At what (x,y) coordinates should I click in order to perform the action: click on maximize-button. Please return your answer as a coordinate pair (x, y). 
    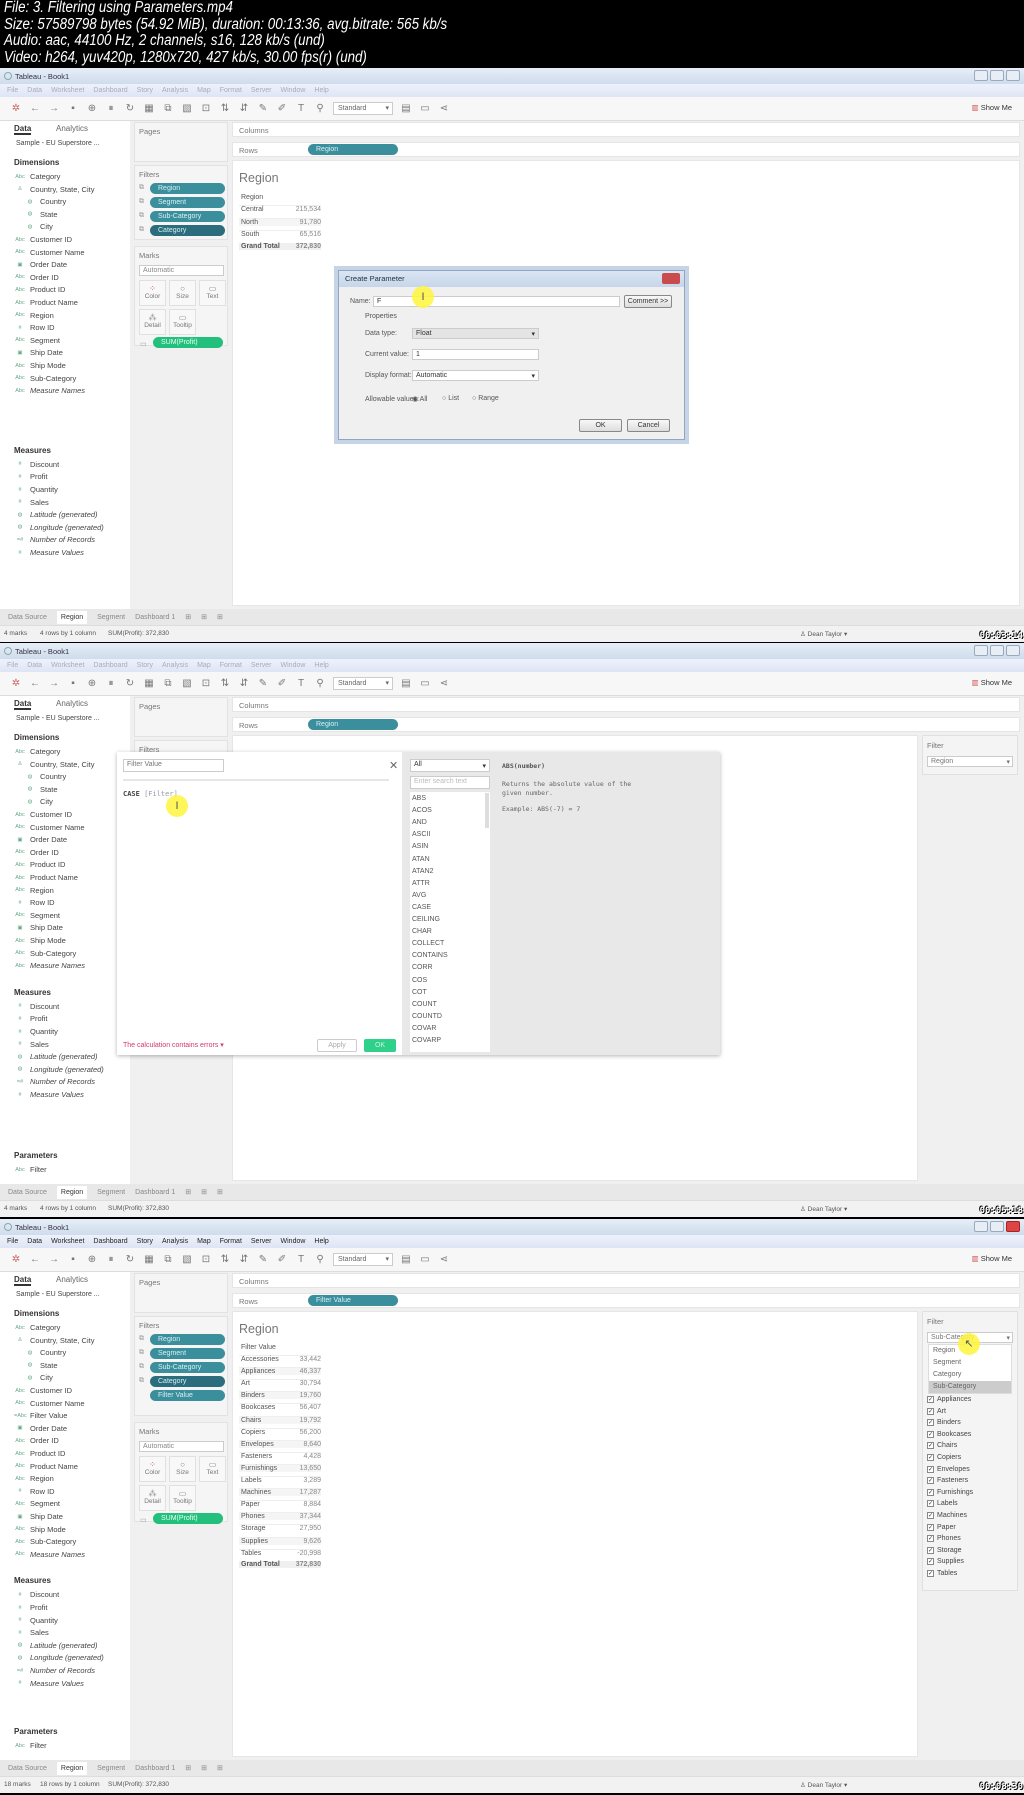
    Looking at the image, I should click on (997, 650).